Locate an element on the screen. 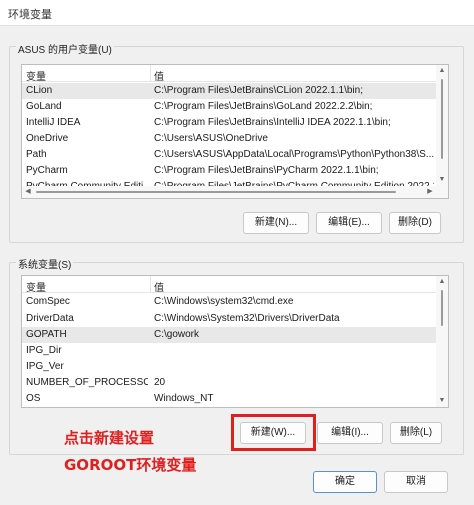  row-value: C:\gowork is located at coordinates (177, 334).